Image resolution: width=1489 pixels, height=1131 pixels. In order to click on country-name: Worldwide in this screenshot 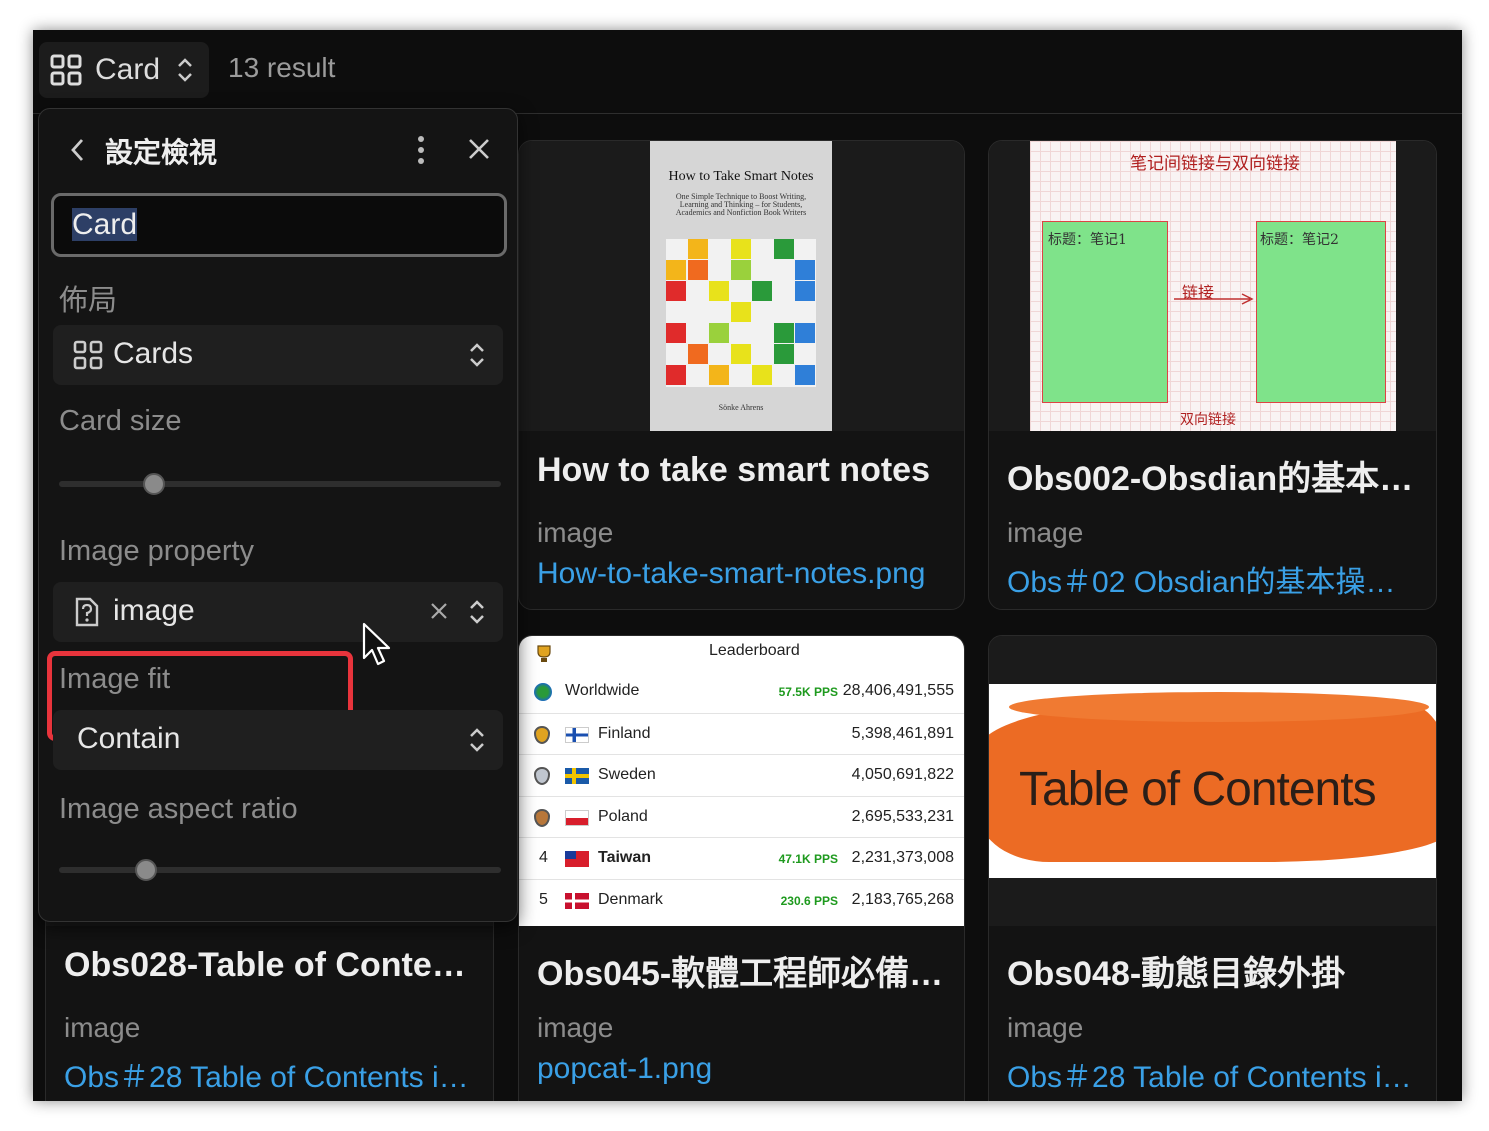, I will do `click(602, 690)`.